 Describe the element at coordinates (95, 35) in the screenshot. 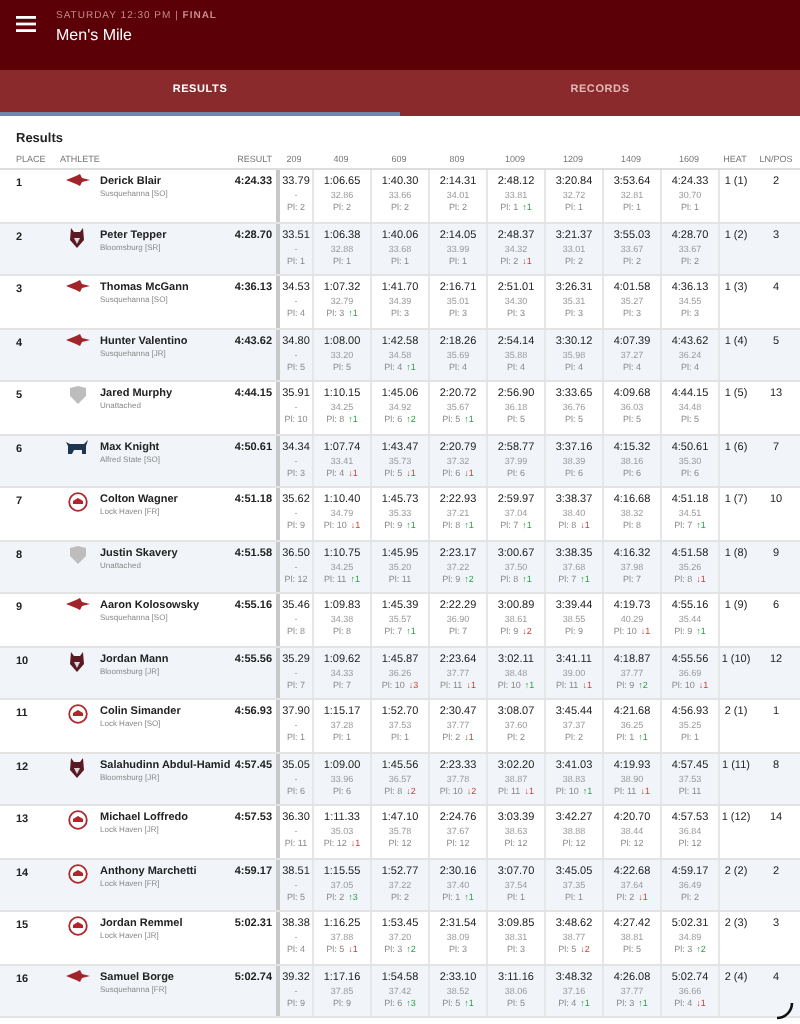

I see `event-title: Men's Mile` at that location.